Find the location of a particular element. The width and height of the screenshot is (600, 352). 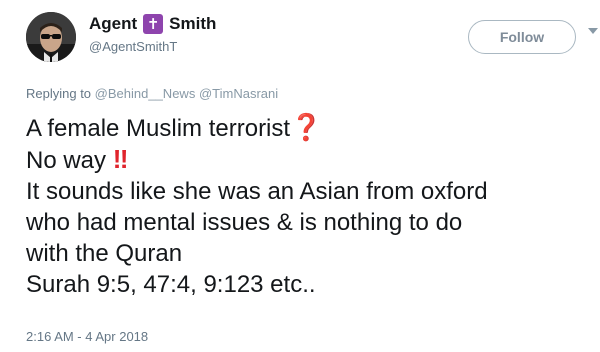

avatar is located at coordinates (51, 37).